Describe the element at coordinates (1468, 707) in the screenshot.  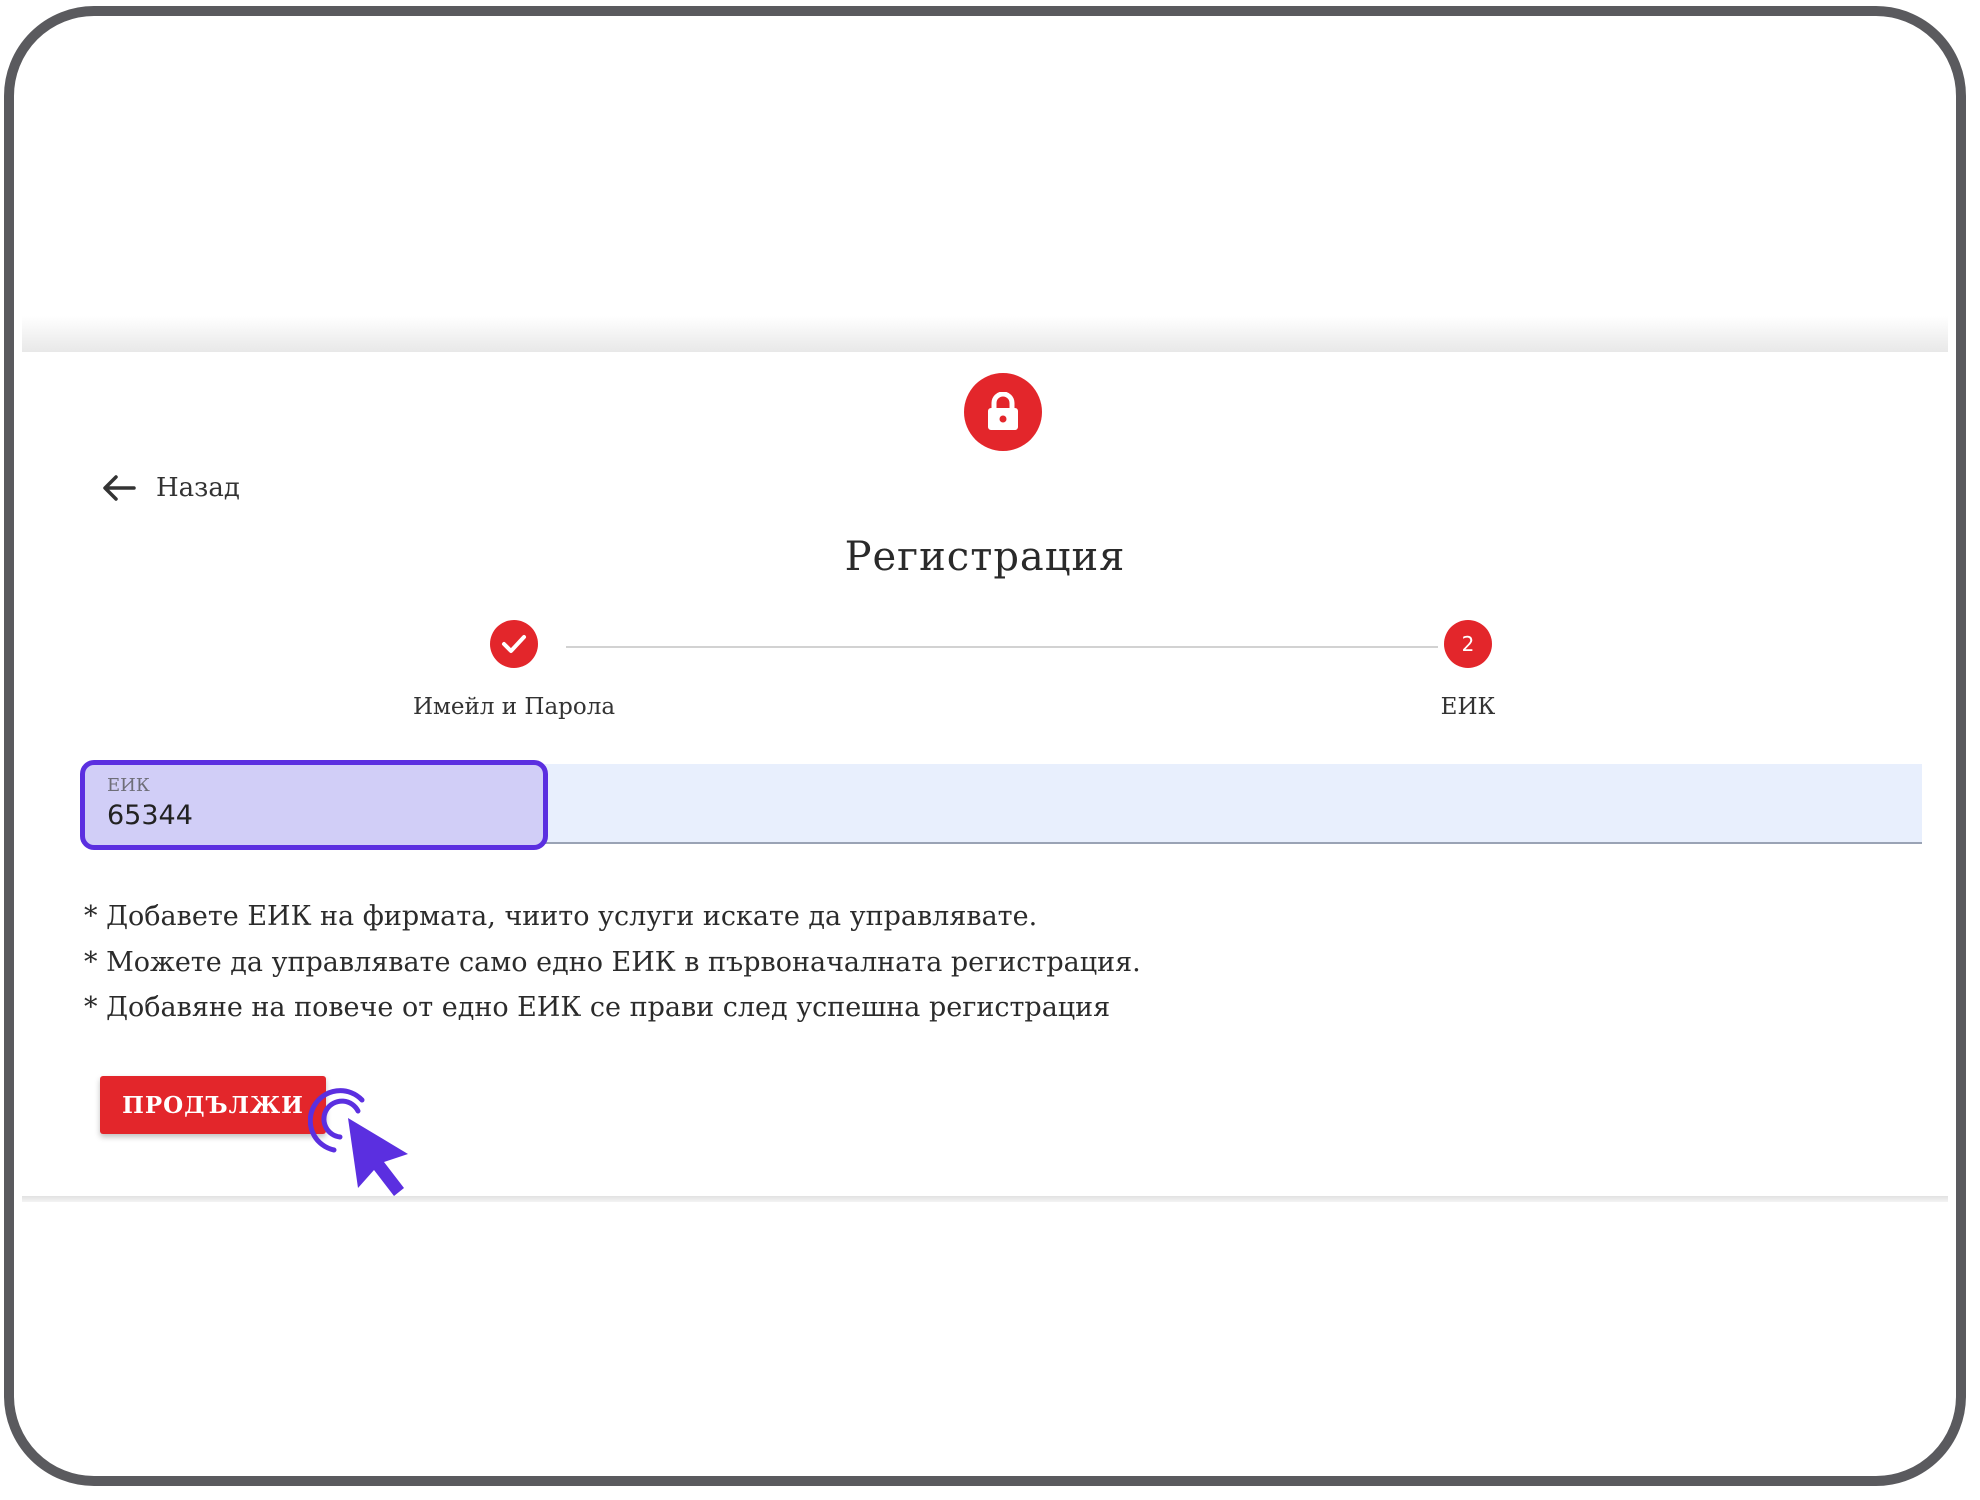
I see `step-2-label: ЕИК` at that location.